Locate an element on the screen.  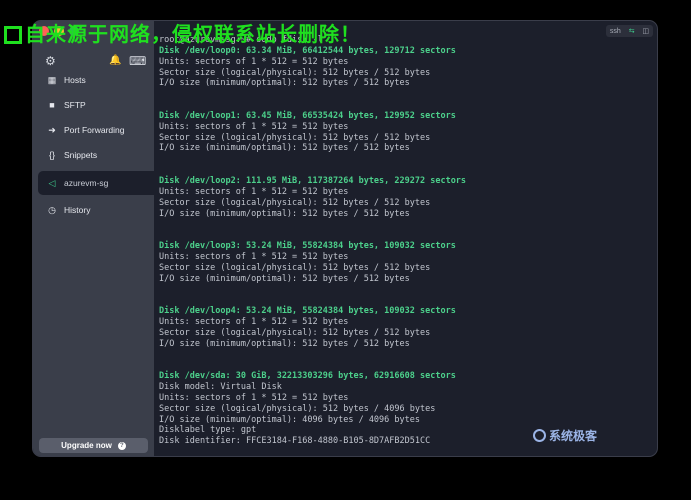
sidebar-toolbar: ⚙ 🔔 ⌨ is located at coordinates (95, 61).